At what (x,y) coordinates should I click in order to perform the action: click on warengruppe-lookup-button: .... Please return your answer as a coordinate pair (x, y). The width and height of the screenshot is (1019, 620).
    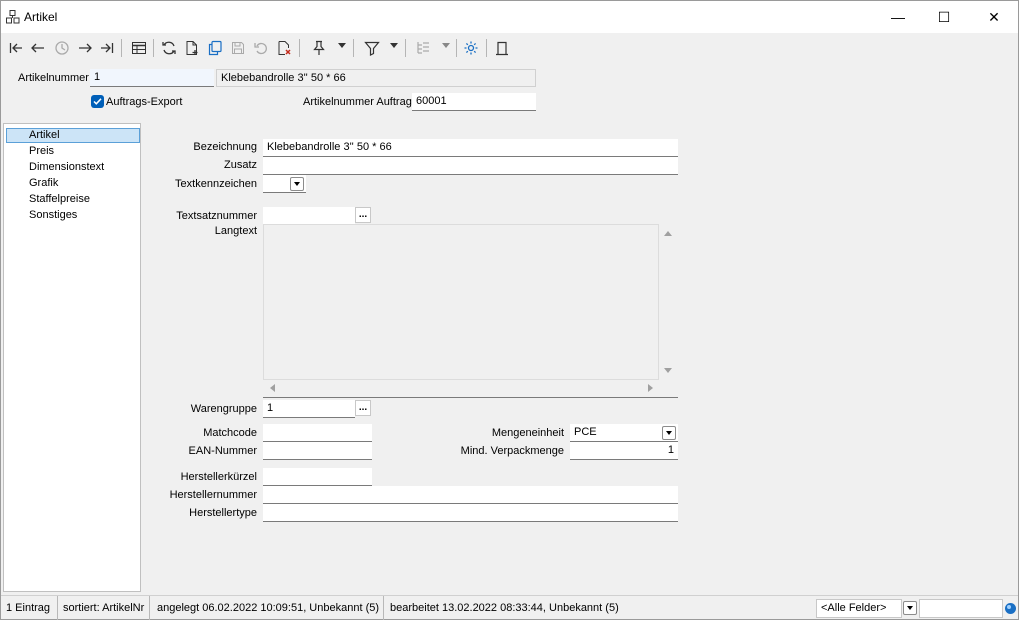
    Looking at the image, I should click on (363, 408).